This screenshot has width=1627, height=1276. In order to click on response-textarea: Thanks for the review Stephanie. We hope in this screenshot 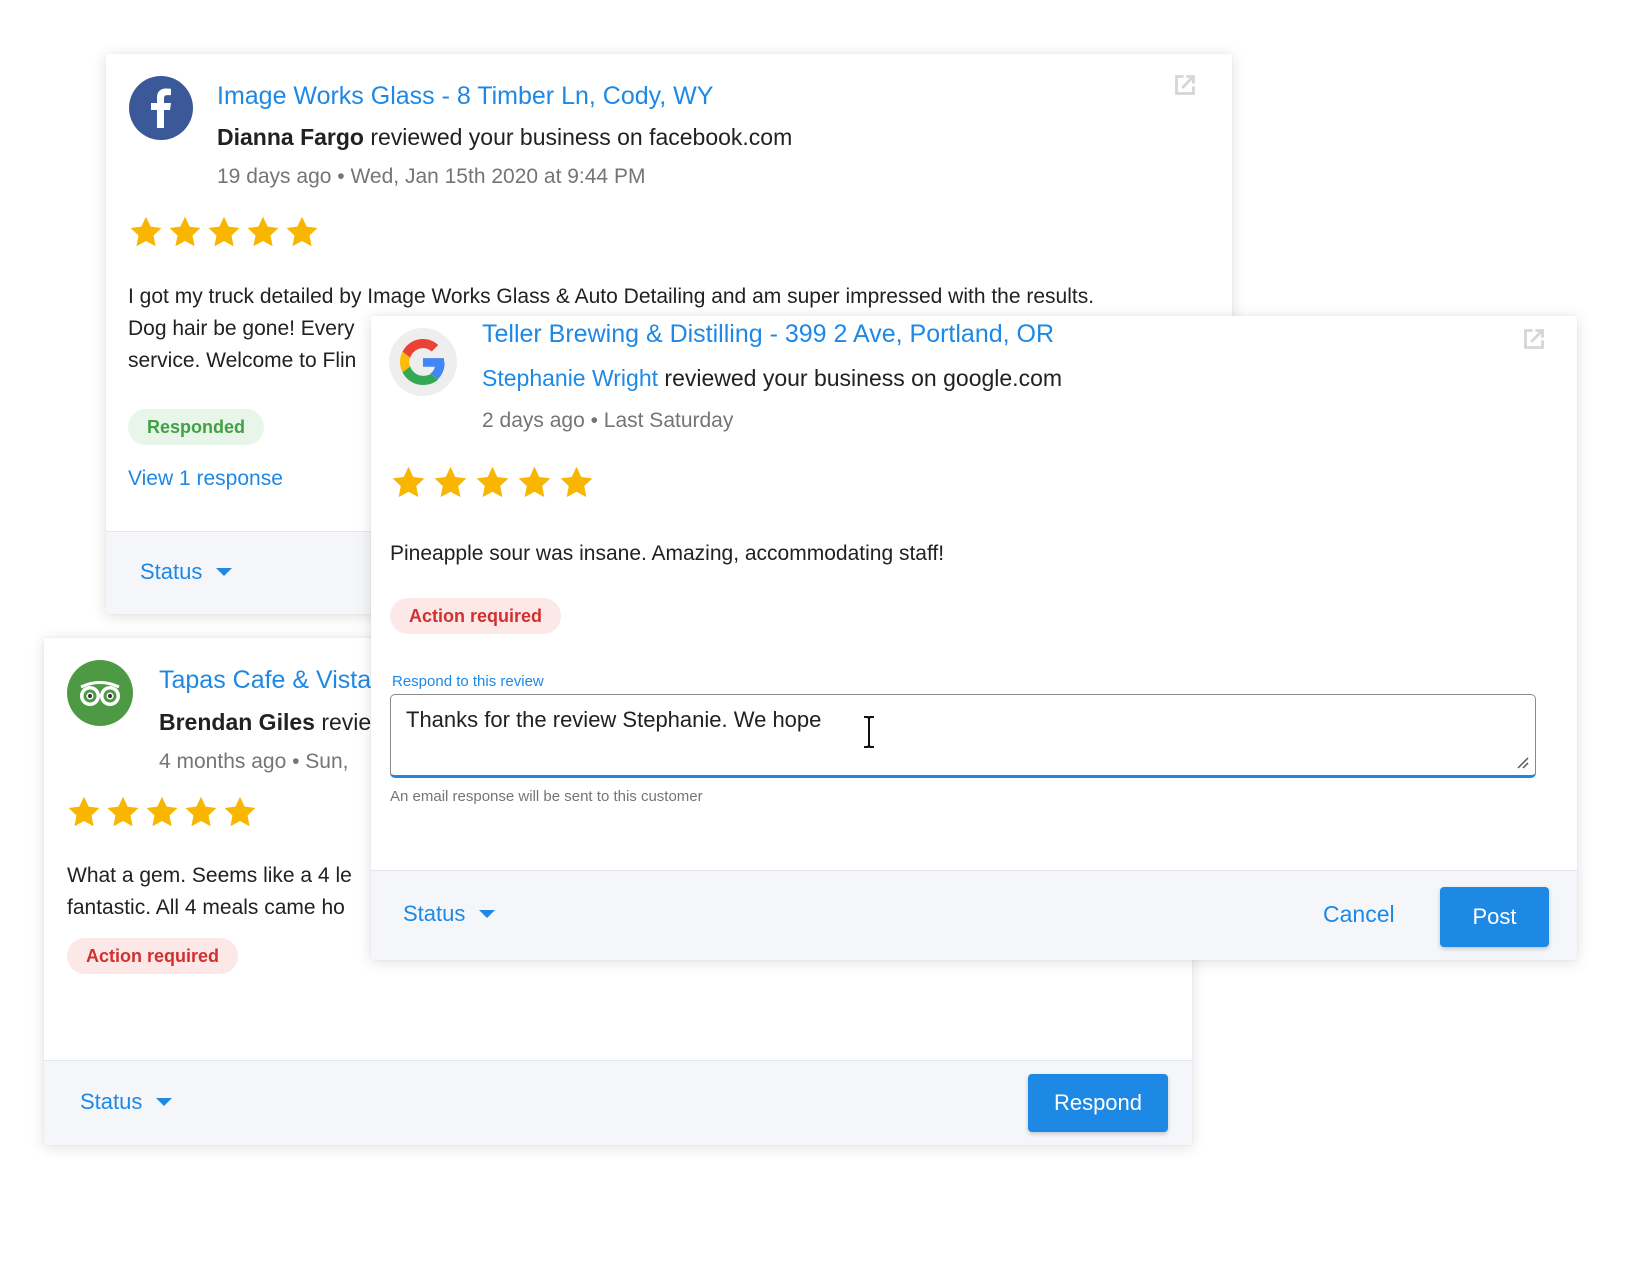, I will do `click(963, 736)`.